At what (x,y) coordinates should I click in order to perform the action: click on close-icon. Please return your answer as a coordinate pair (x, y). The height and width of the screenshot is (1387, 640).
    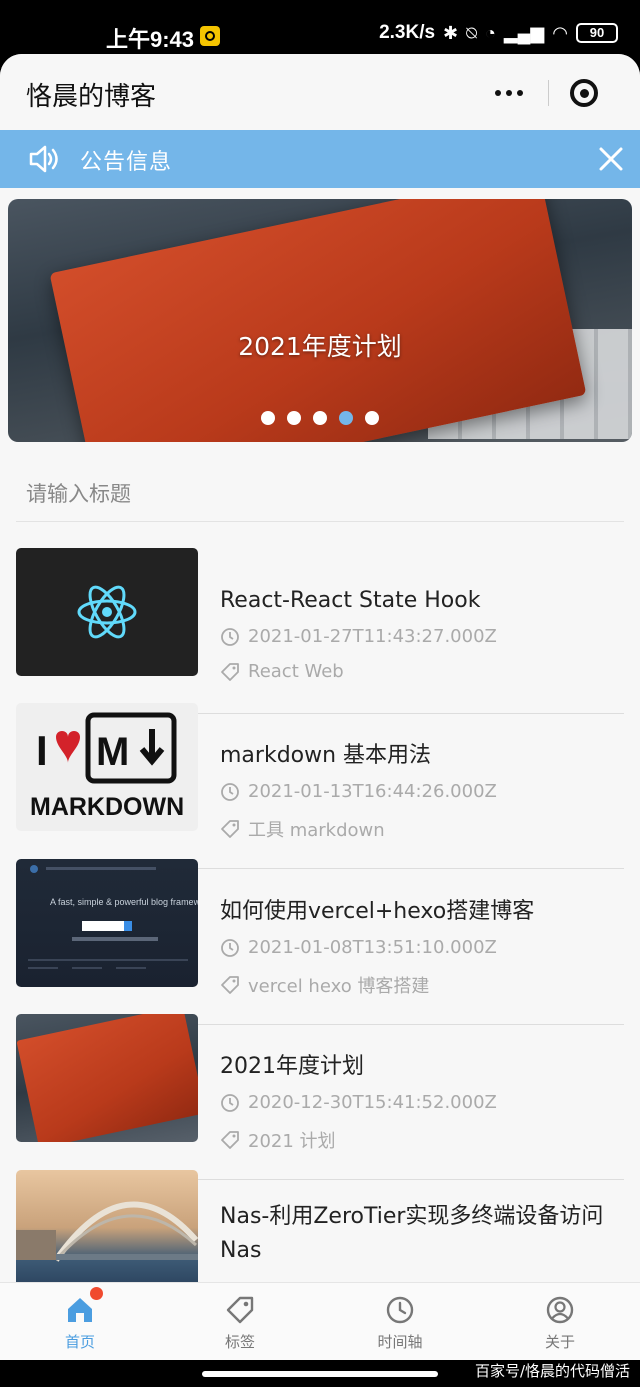
    Looking at the image, I should click on (611, 159).